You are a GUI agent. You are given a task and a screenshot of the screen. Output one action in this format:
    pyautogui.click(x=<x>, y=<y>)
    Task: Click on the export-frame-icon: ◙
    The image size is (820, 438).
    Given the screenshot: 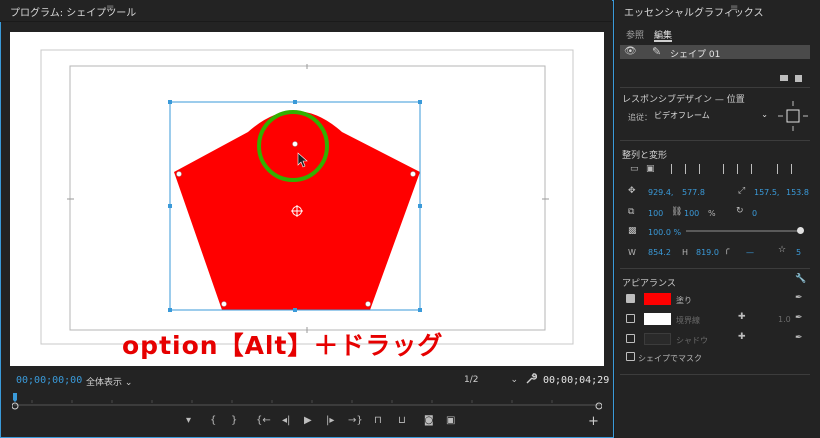 What is the action you would take?
    pyautogui.click(x=429, y=420)
    